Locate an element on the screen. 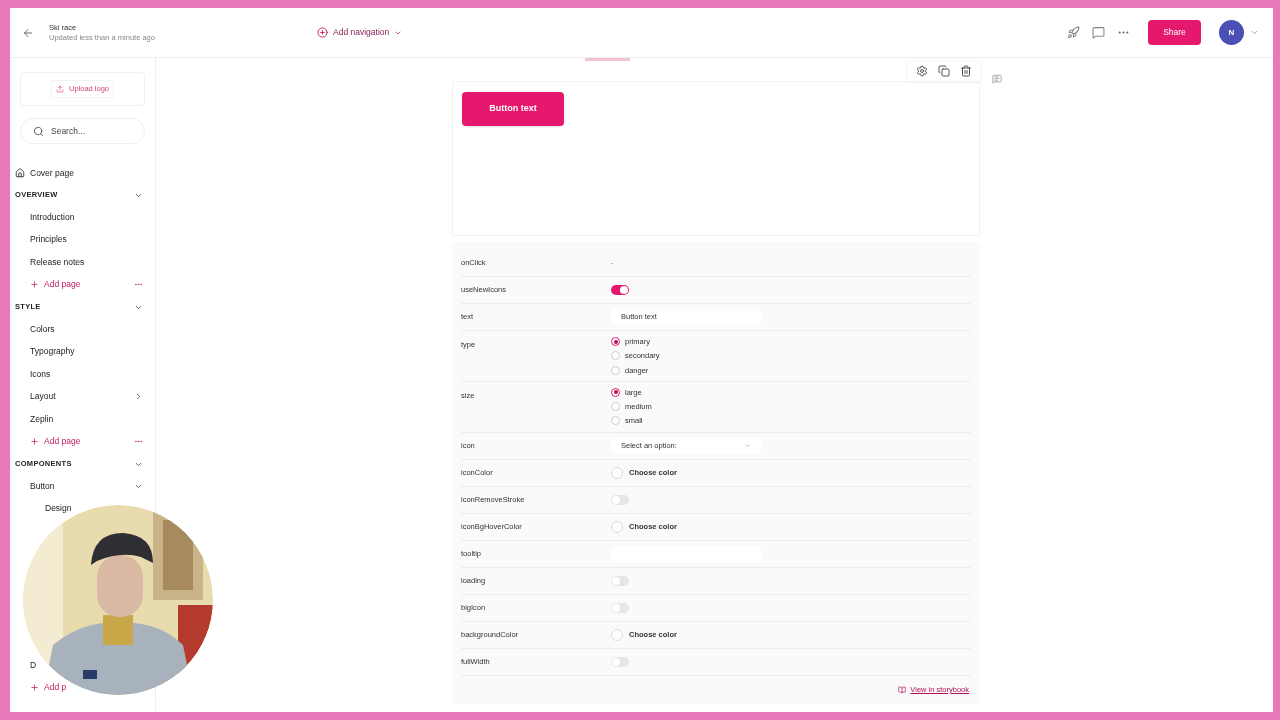 This screenshot has height=720, width=1280. preview-button: Button text is located at coordinates (513, 109).